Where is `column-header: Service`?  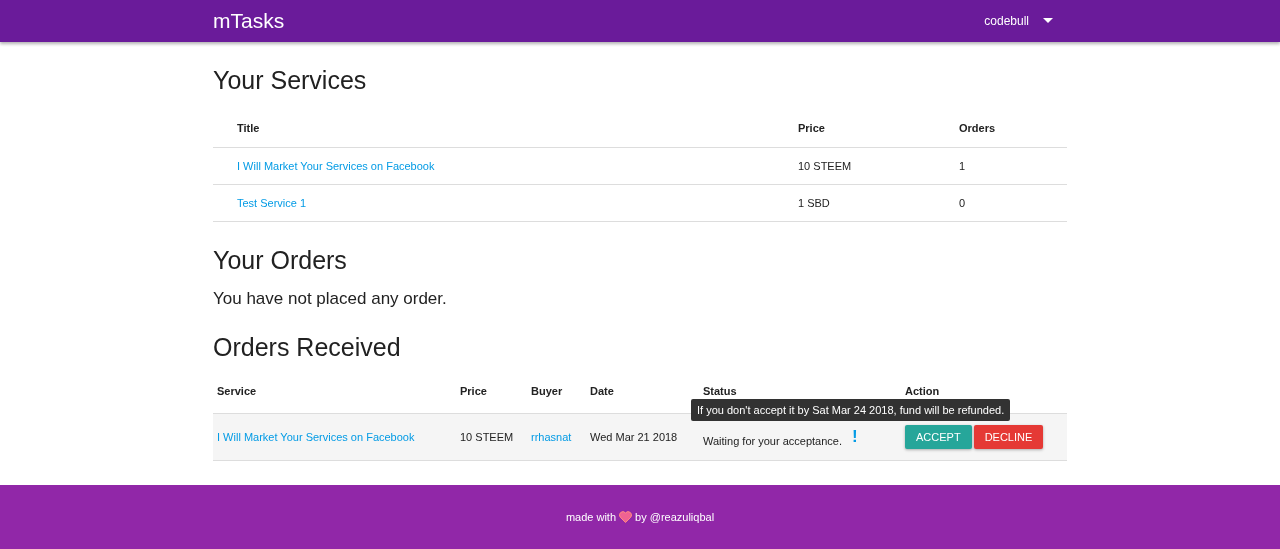
column-header: Service is located at coordinates (334, 395).